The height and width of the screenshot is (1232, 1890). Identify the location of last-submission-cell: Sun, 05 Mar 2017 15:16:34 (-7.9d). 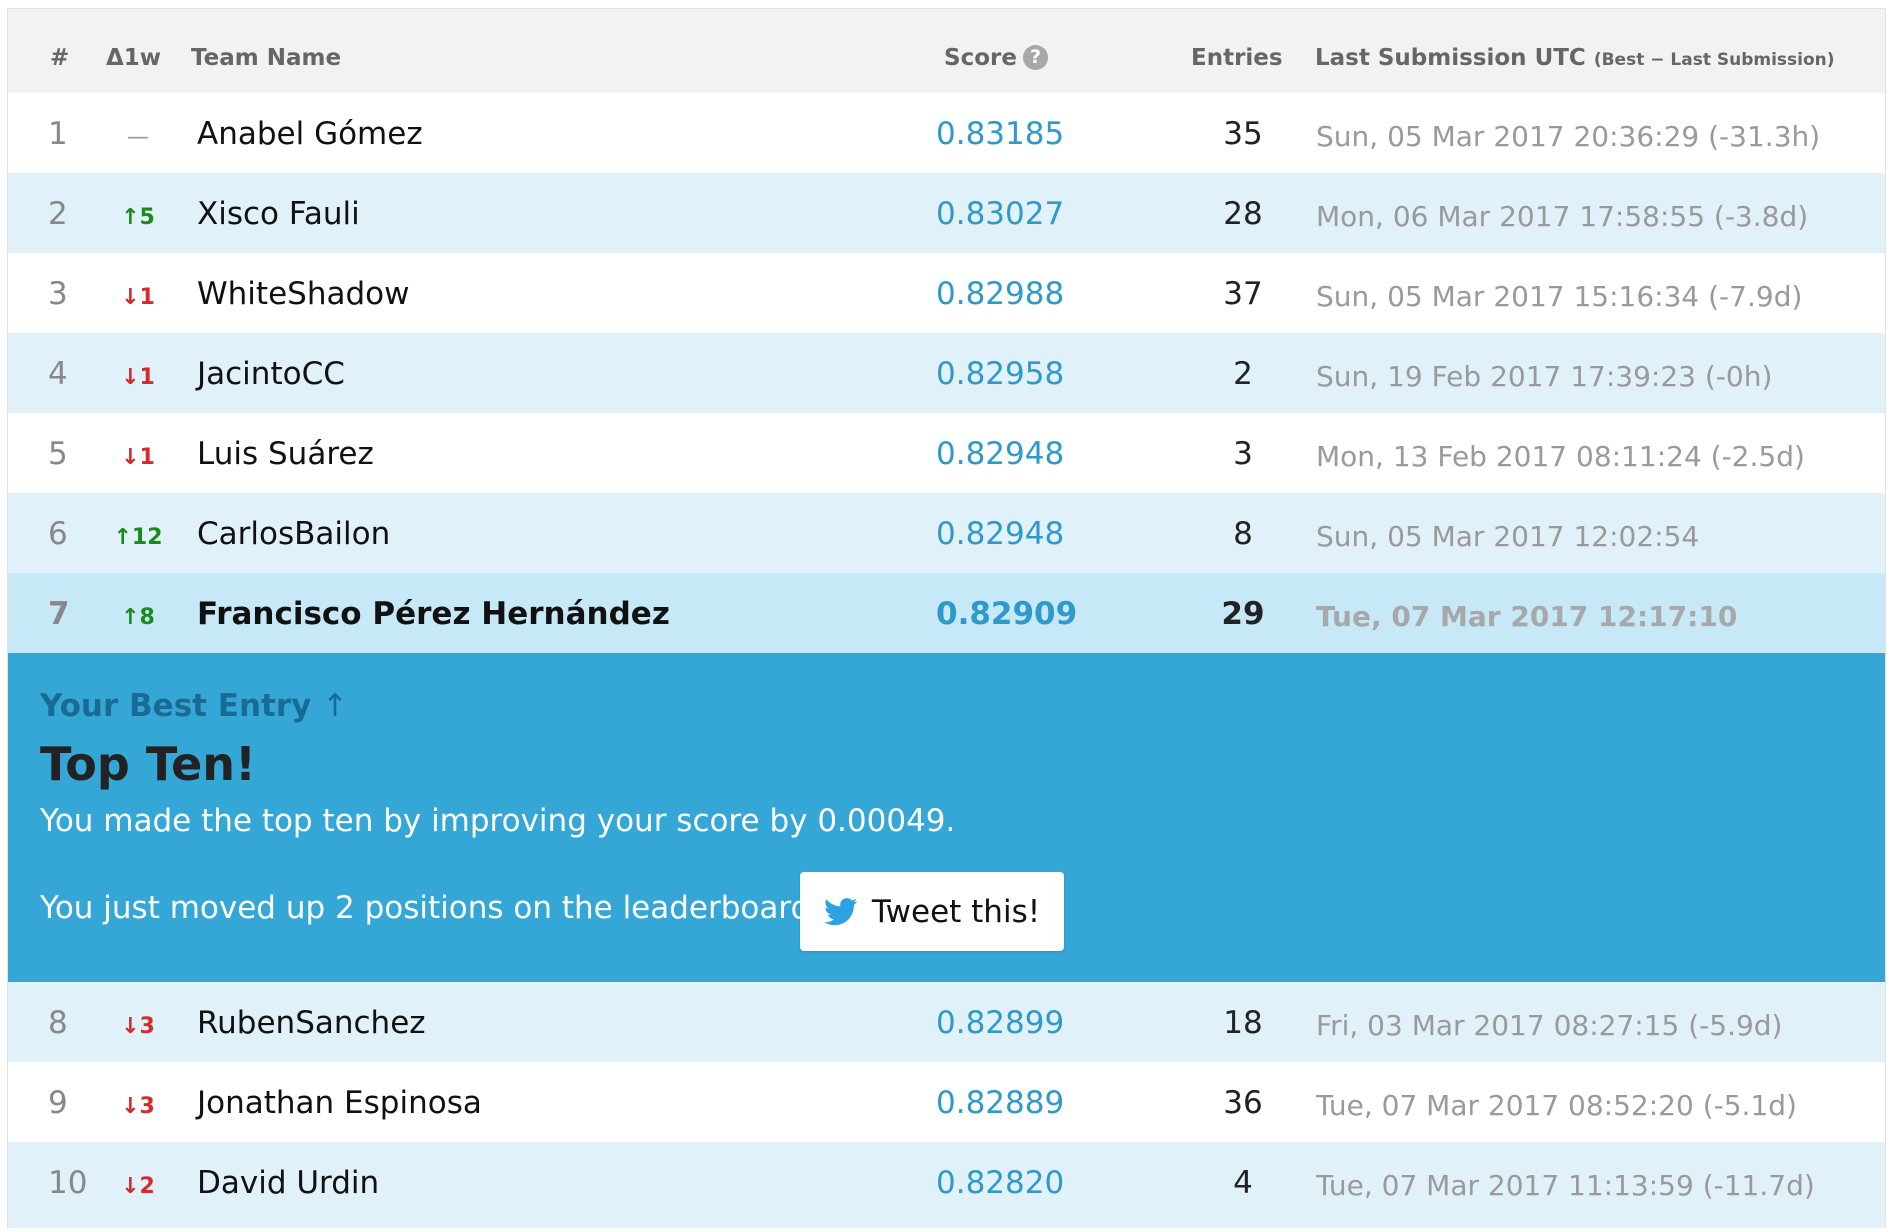
(1559, 296).